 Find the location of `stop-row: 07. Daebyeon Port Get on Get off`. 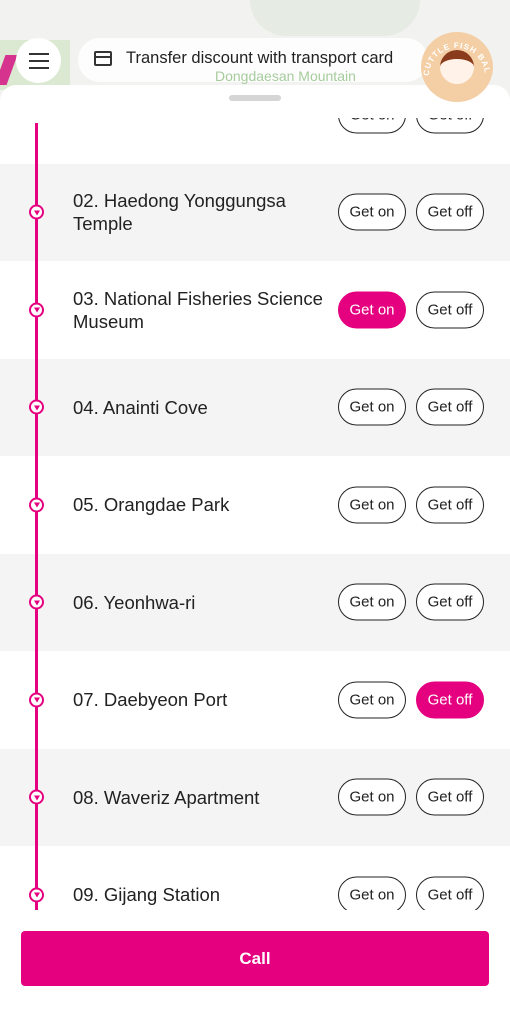

stop-row: 07. Daebyeon Port Get on Get off is located at coordinates (255, 700).